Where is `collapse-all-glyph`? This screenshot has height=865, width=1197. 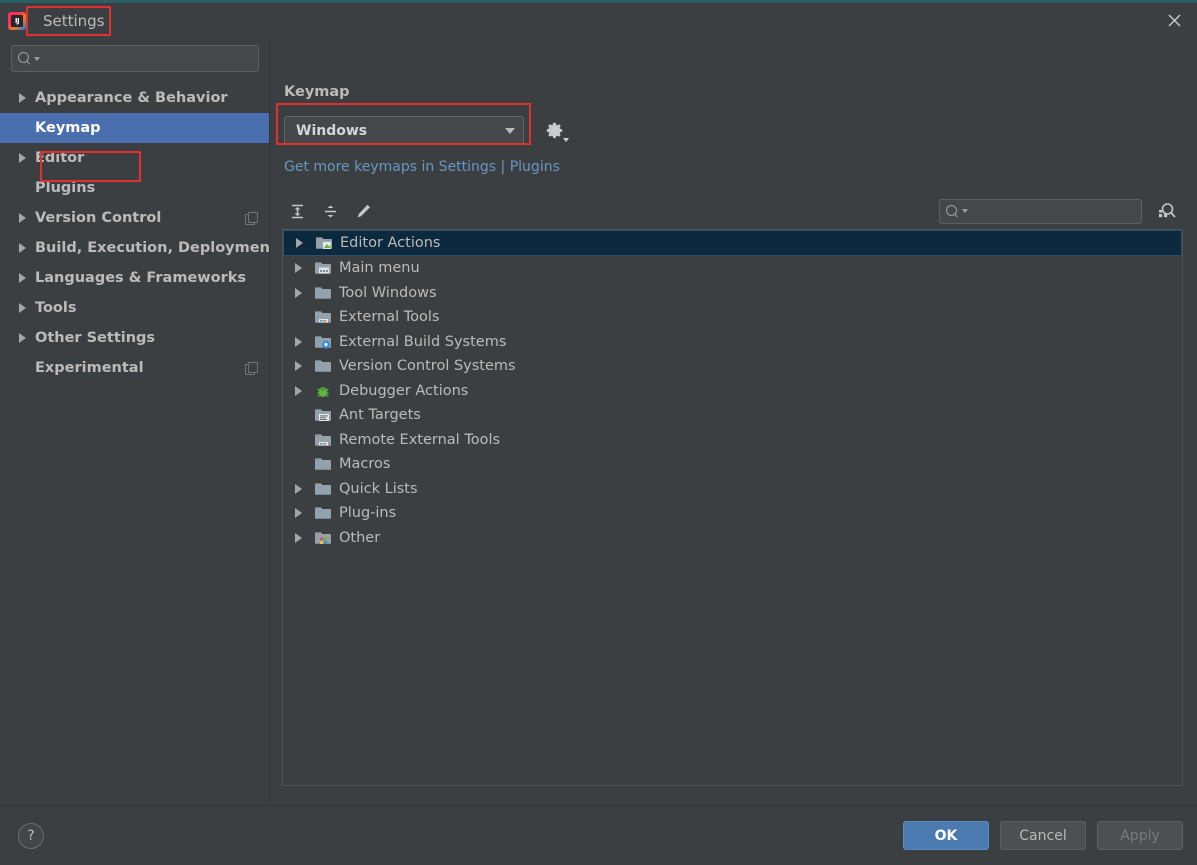 collapse-all-glyph is located at coordinates (330, 211).